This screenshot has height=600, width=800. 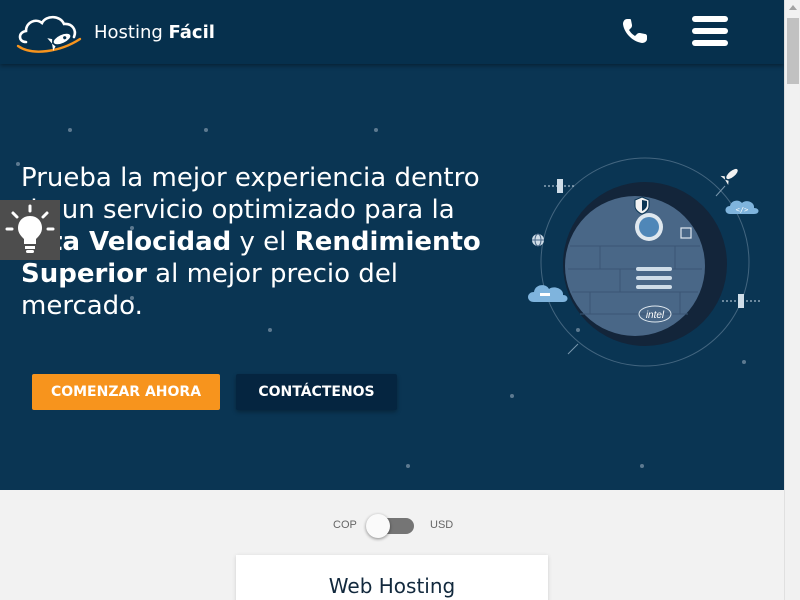 I want to click on brand-name-bold: Fácil, so click(x=191, y=32).